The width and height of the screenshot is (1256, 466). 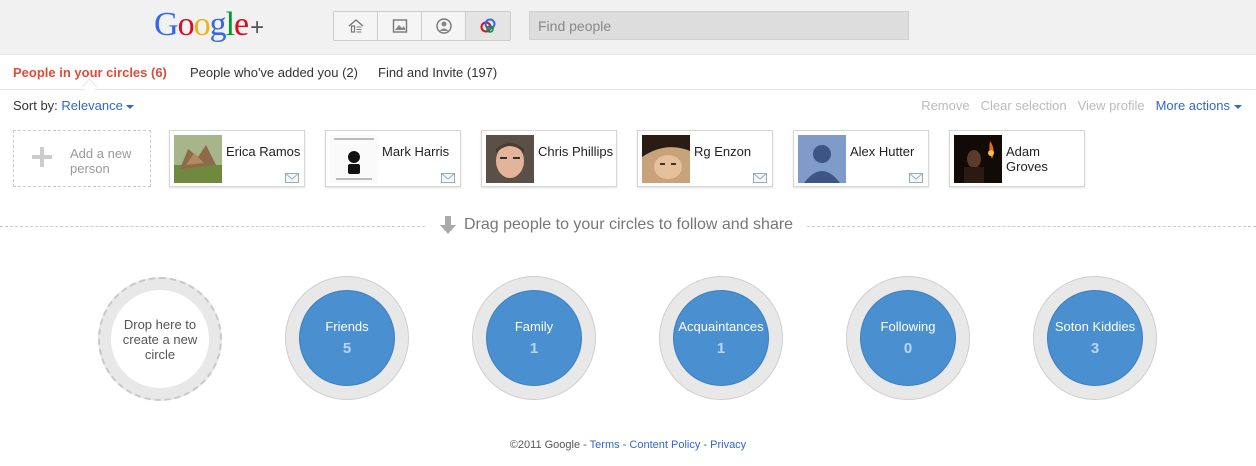 I want to click on circle-inner: Acquaintances 1, so click(x=721, y=338).